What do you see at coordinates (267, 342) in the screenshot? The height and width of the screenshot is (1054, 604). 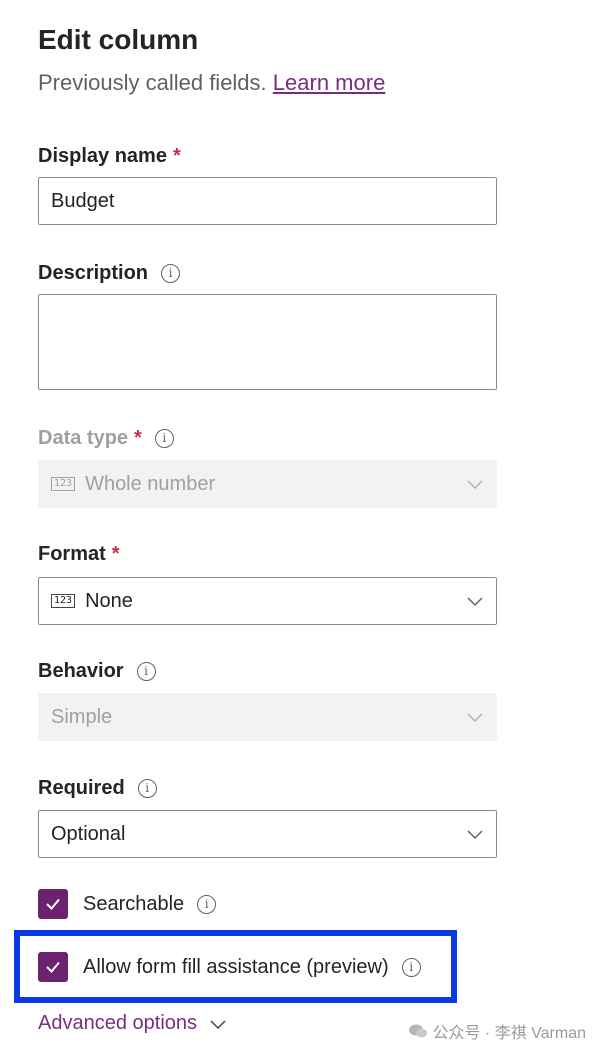 I see `description-textarea` at bounding box center [267, 342].